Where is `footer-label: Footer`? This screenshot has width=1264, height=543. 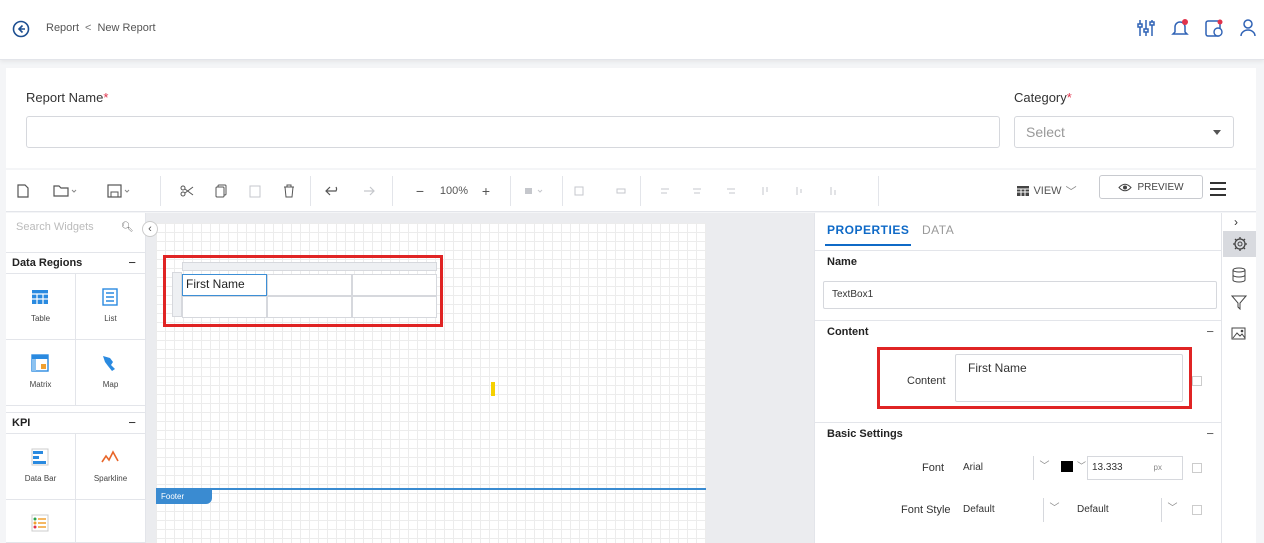
footer-label: Footer is located at coordinates (184, 496).